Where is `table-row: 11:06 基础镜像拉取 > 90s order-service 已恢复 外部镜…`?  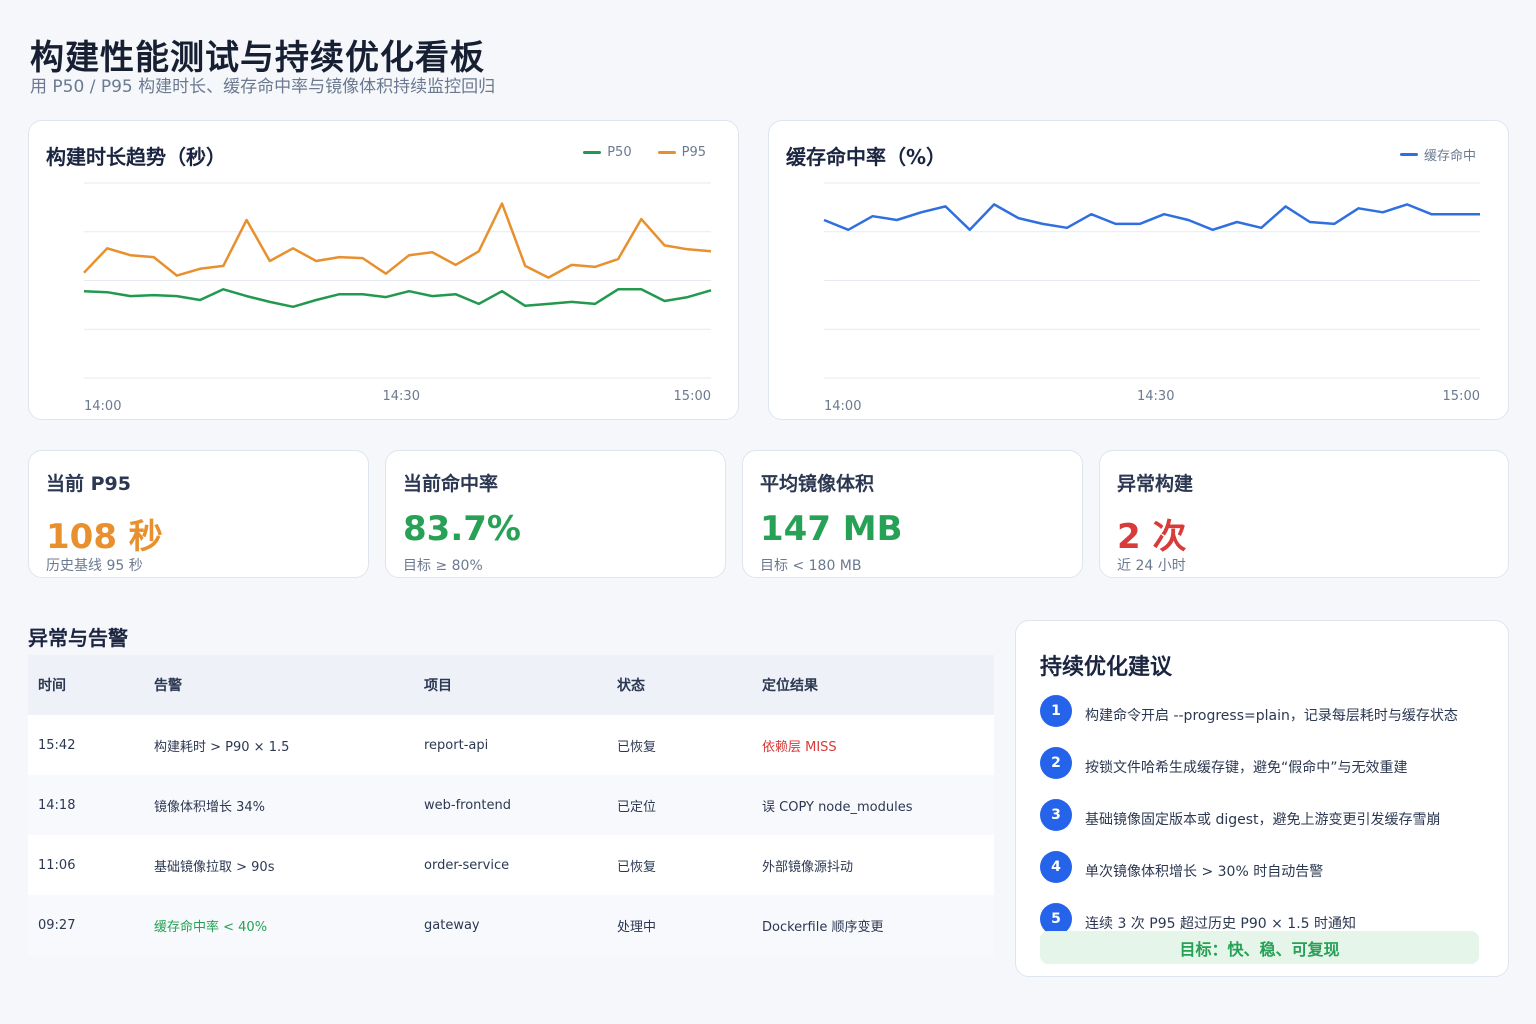 table-row: 11:06 基础镜像拉取 > 90s order-service 已恢复 外部镜… is located at coordinates (511, 865).